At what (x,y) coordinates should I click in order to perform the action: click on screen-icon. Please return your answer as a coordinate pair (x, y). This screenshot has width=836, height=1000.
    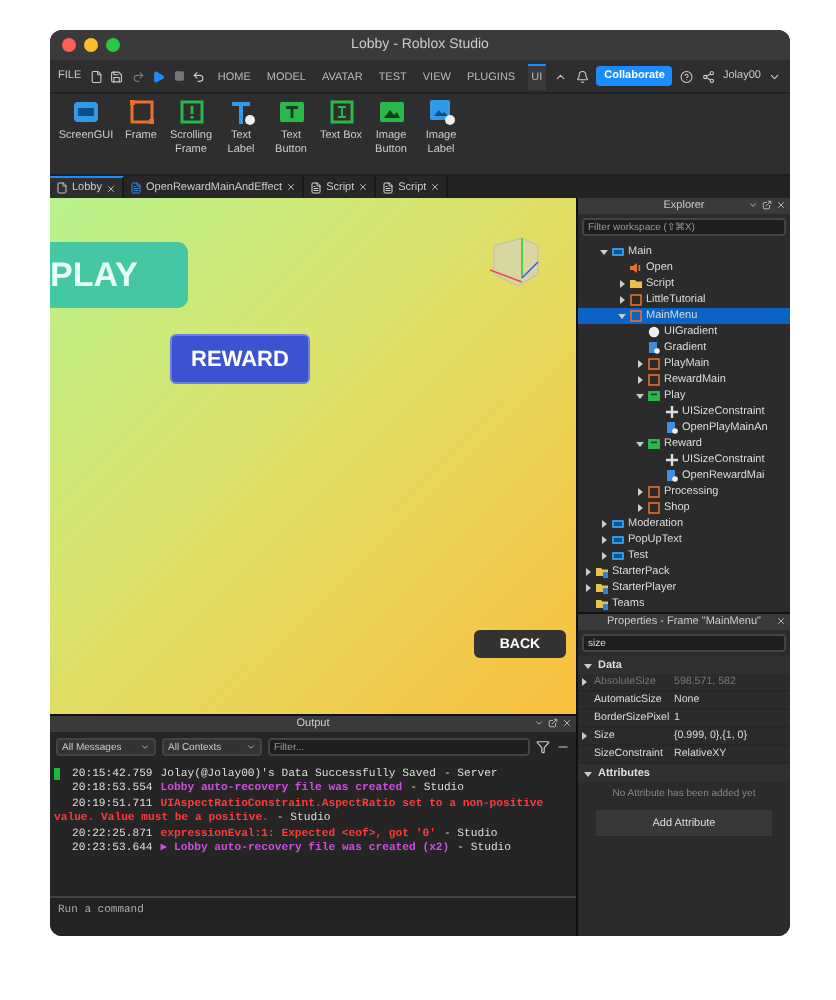
    Looking at the image, I should click on (618, 252).